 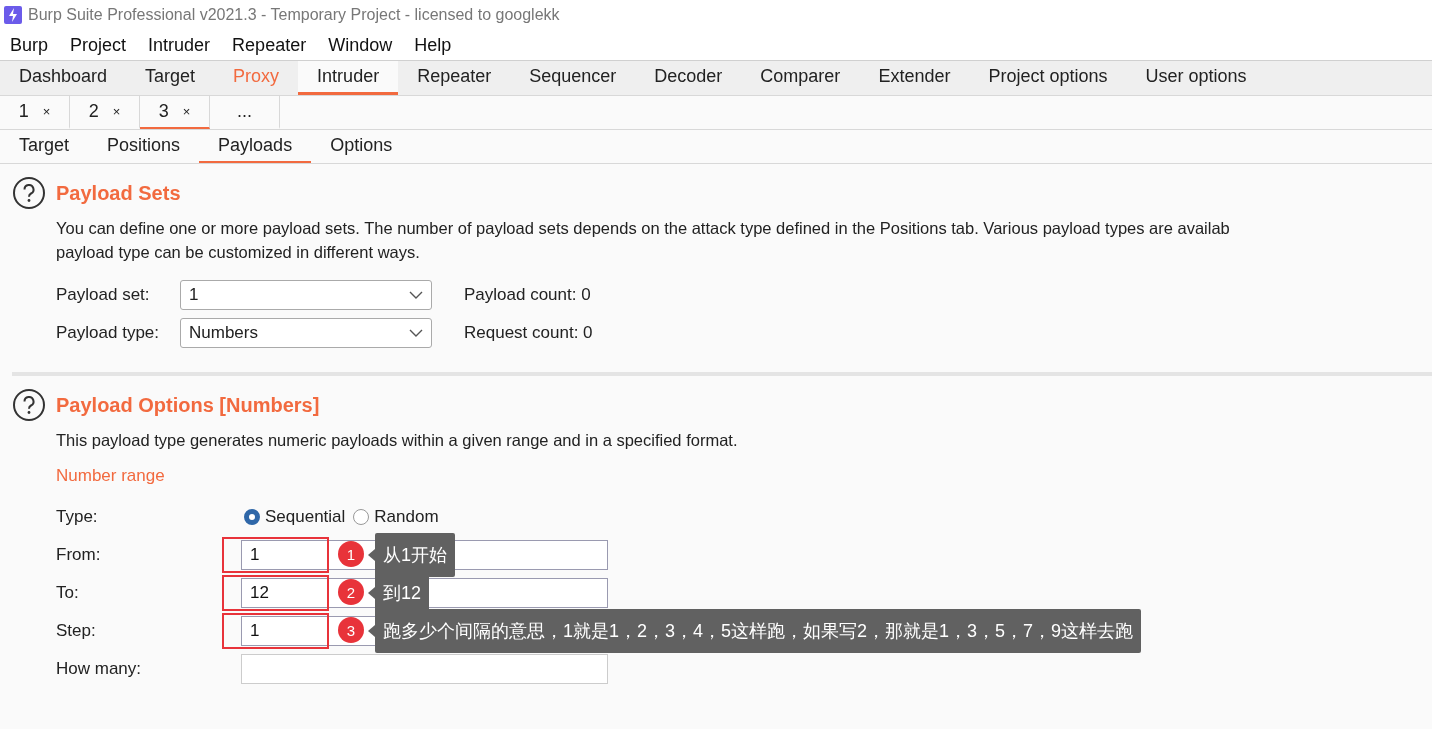 I want to click on field-label: Payload type:, so click(x=108, y=333).